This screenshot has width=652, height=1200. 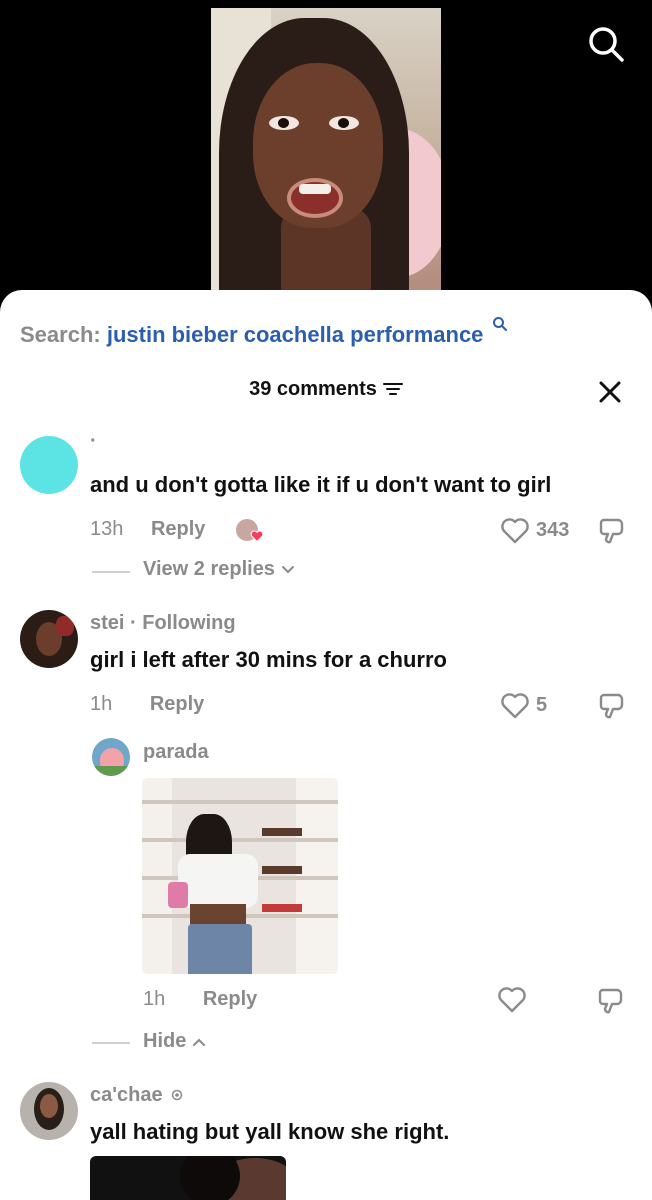 What do you see at coordinates (499, 324) in the screenshot?
I see `search-small-icon` at bounding box center [499, 324].